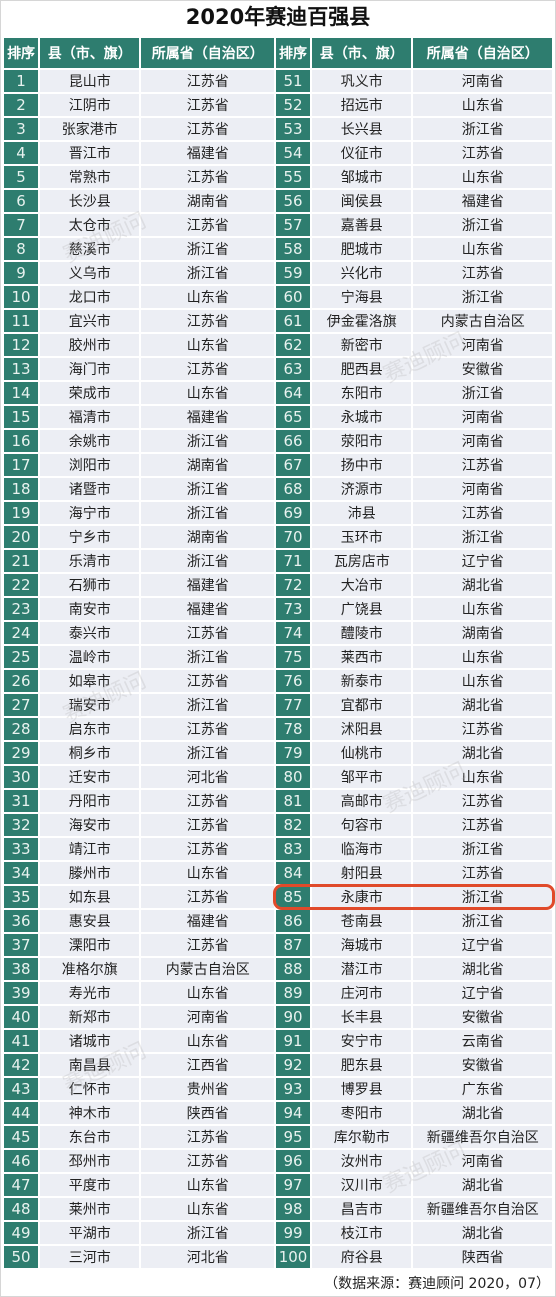 This screenshot has height=1297, width=556. What do you see at coordinates (278, 993) in the screenshot?
I see `table-row: 39 寿光市 山东省 89 庄河市 辽宁省` at bounding box center [278, 993].